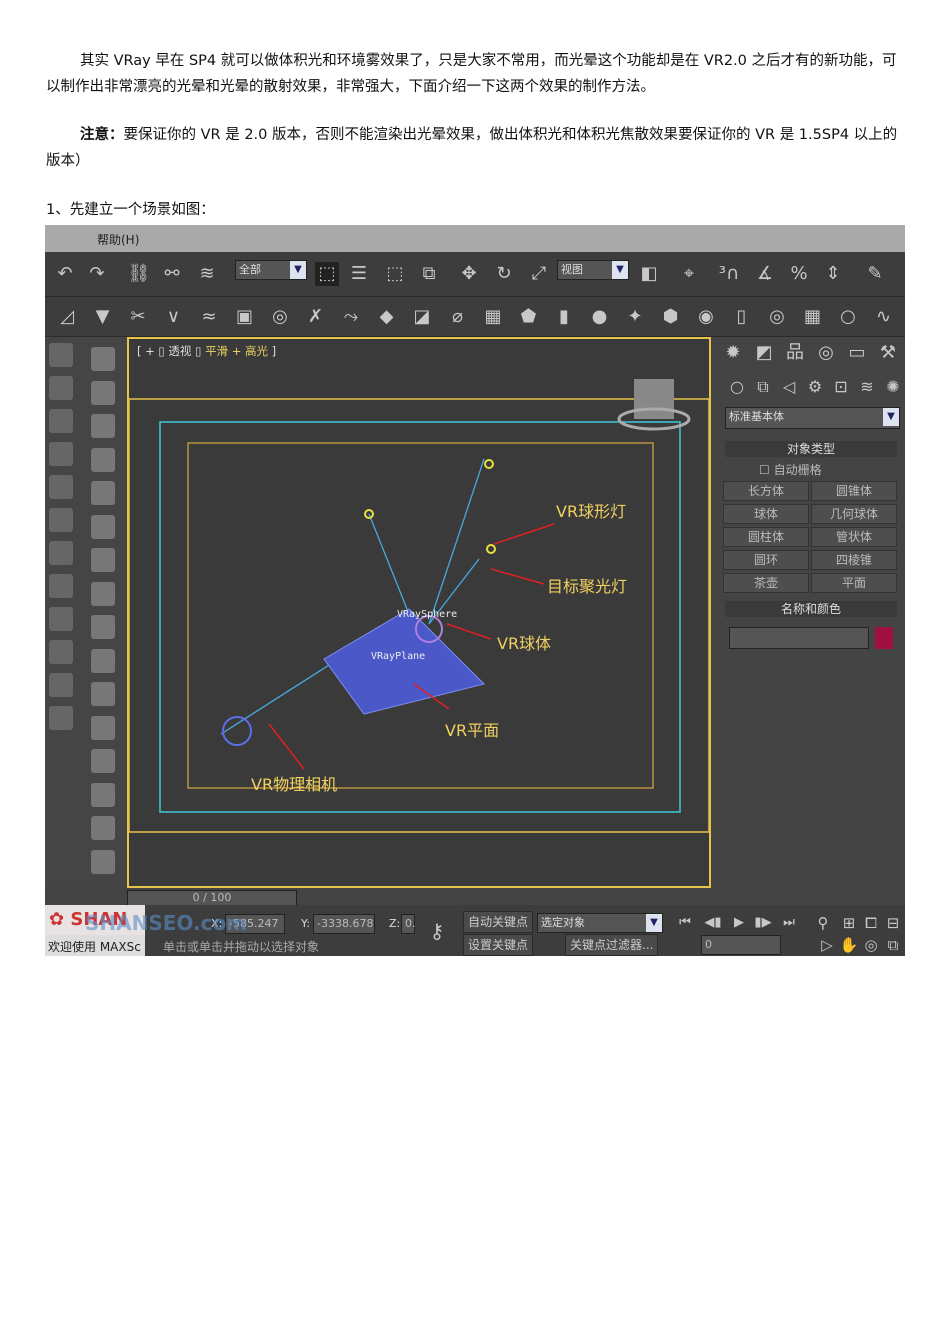 The image size is (950, 1344). Describe the element at coordinates (97, 274) in the screenshot. I see `redo-icon: ↷` at that location.